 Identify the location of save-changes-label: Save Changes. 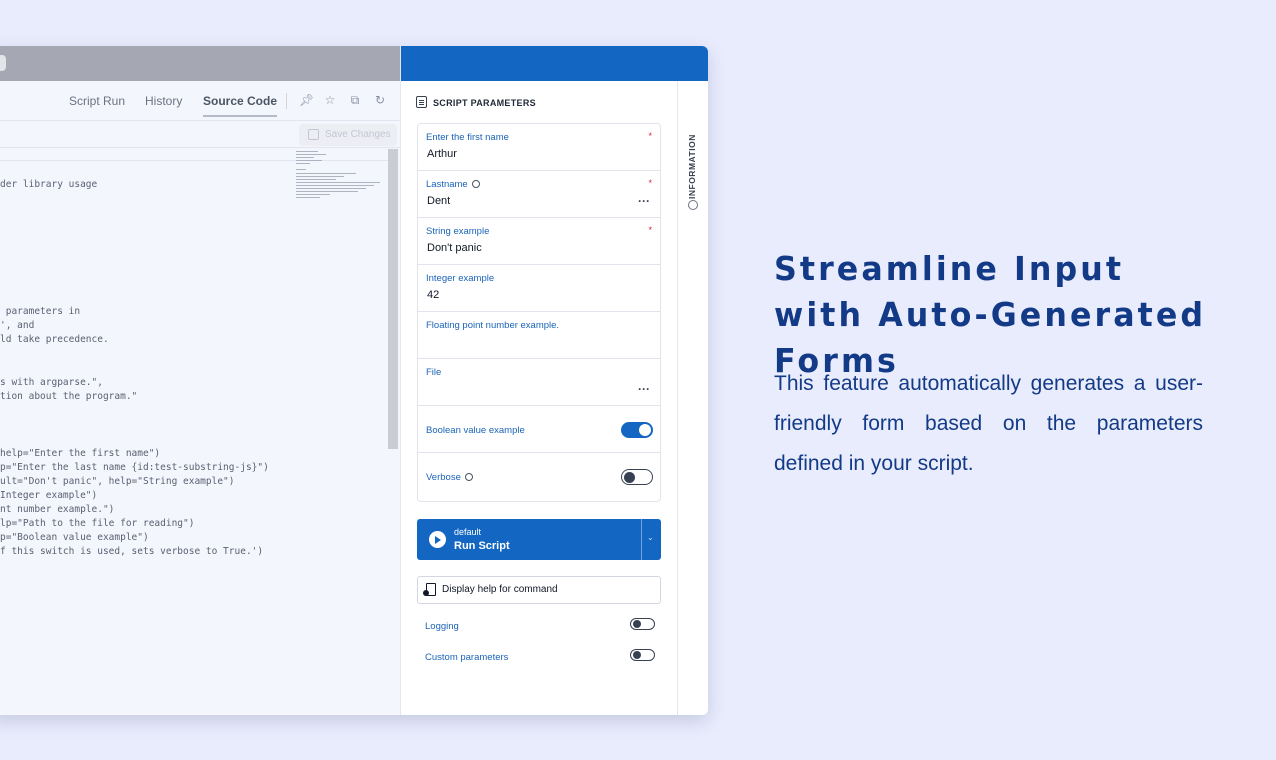
(358, 134).